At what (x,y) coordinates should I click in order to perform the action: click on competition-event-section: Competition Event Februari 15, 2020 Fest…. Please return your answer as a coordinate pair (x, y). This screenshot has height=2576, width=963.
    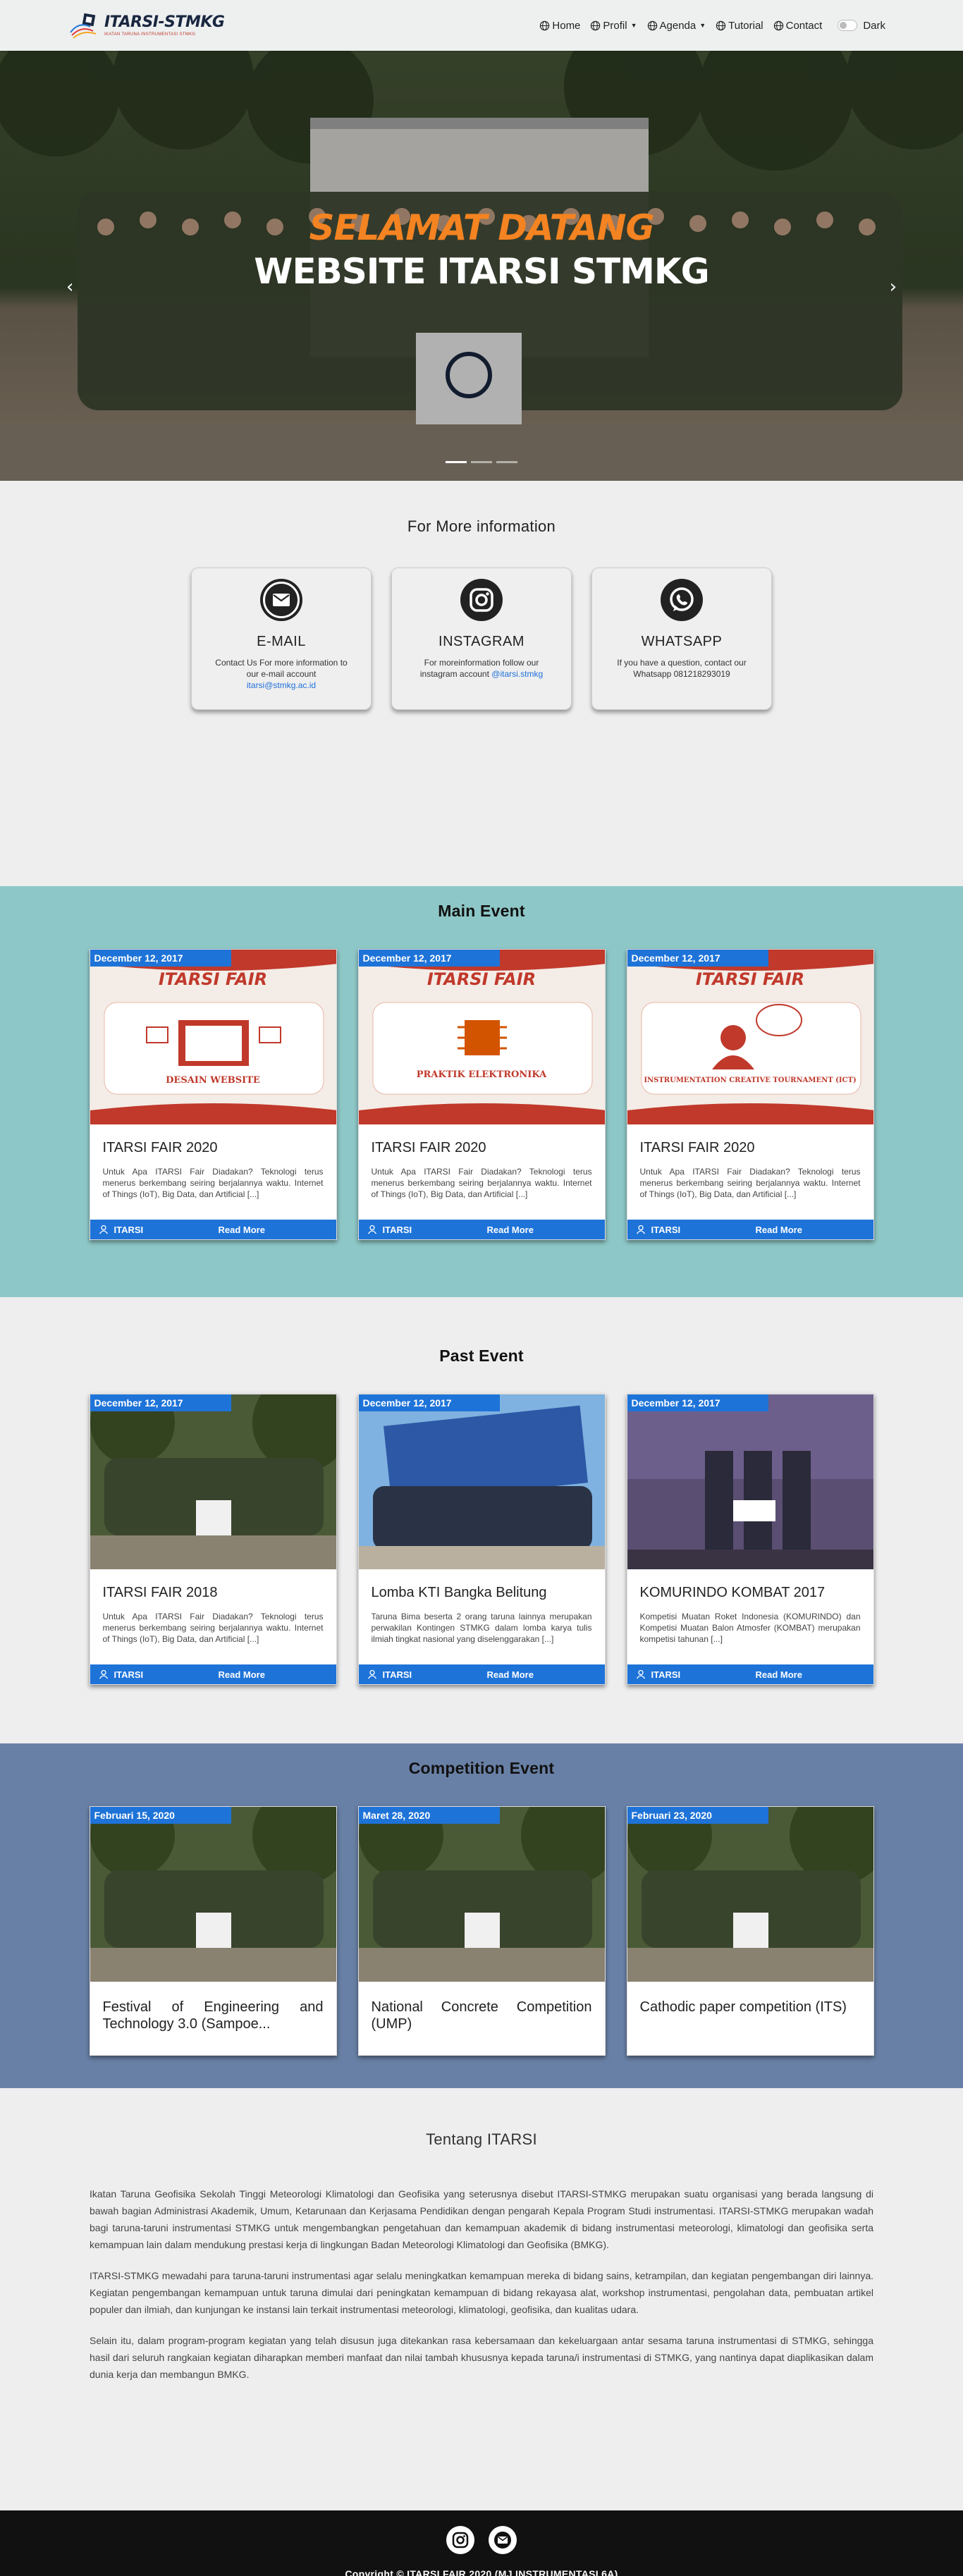
    Looking at the image, I should click on (481, 1915).